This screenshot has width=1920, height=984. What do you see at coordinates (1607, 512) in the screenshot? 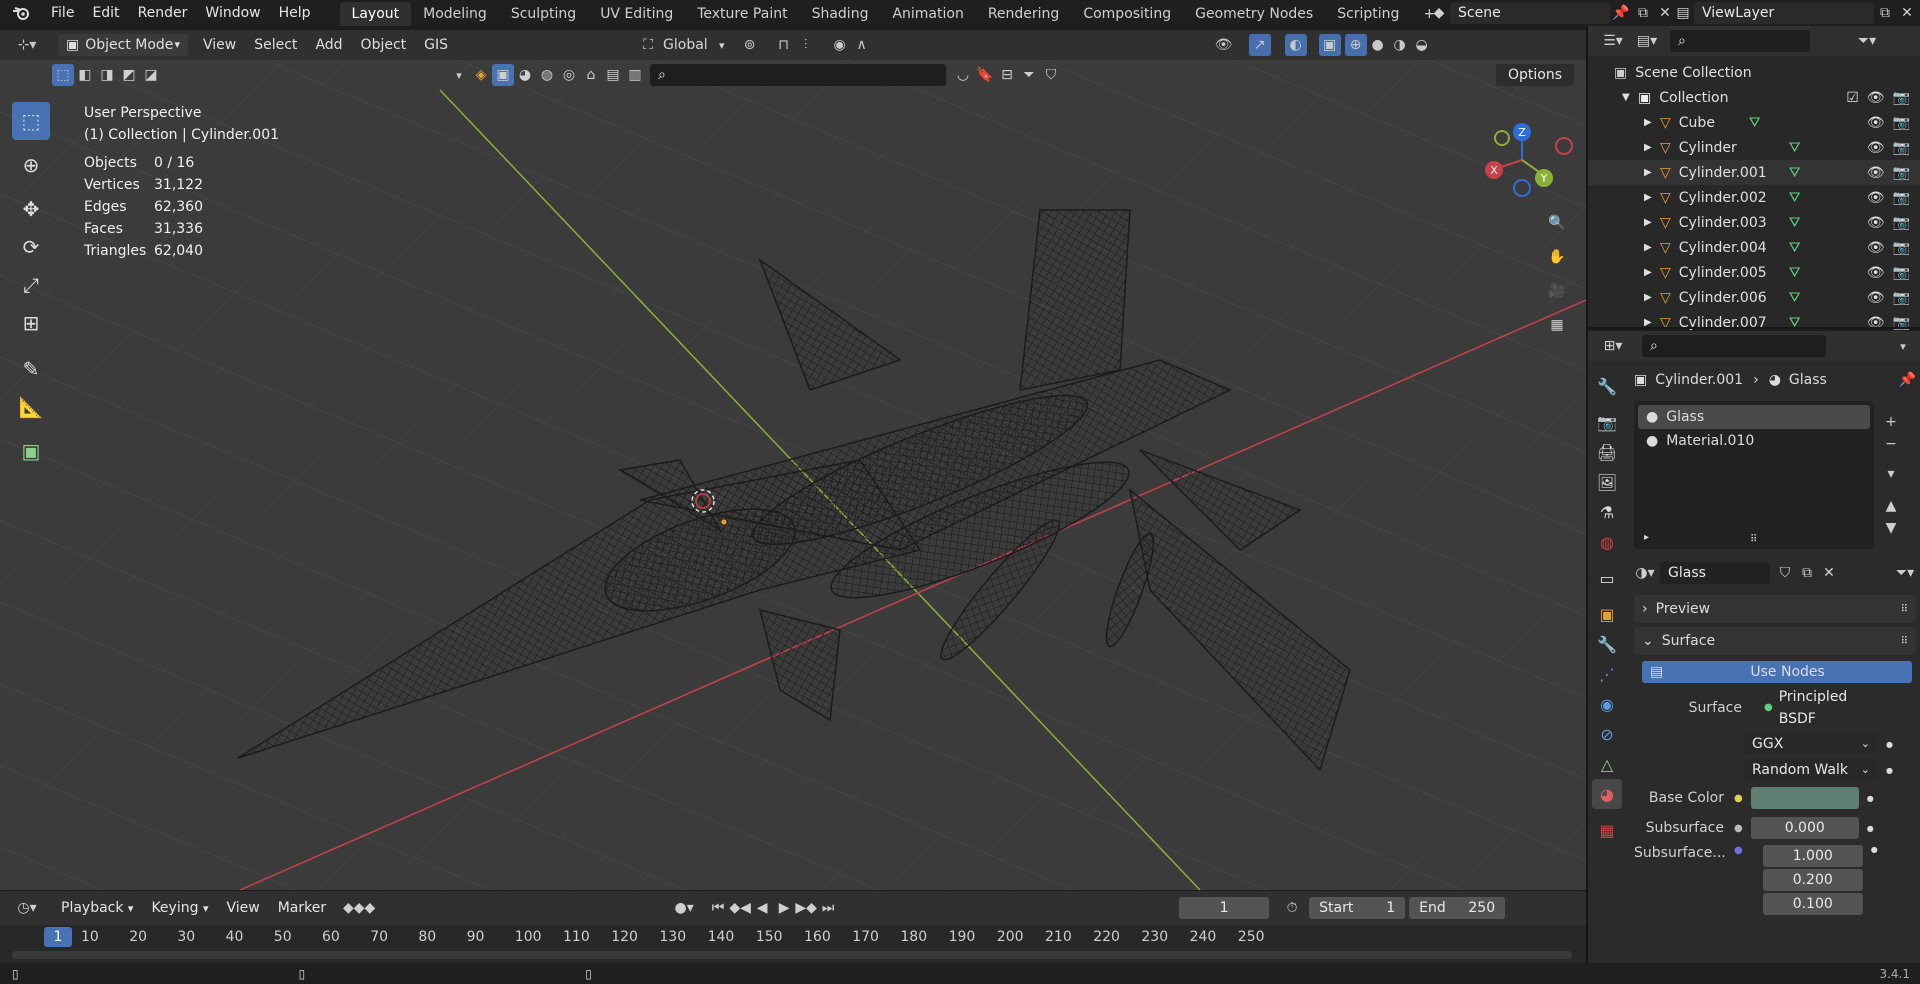
I see `scene-tab-icon: ⚗` at bounding box center [1607, 512].